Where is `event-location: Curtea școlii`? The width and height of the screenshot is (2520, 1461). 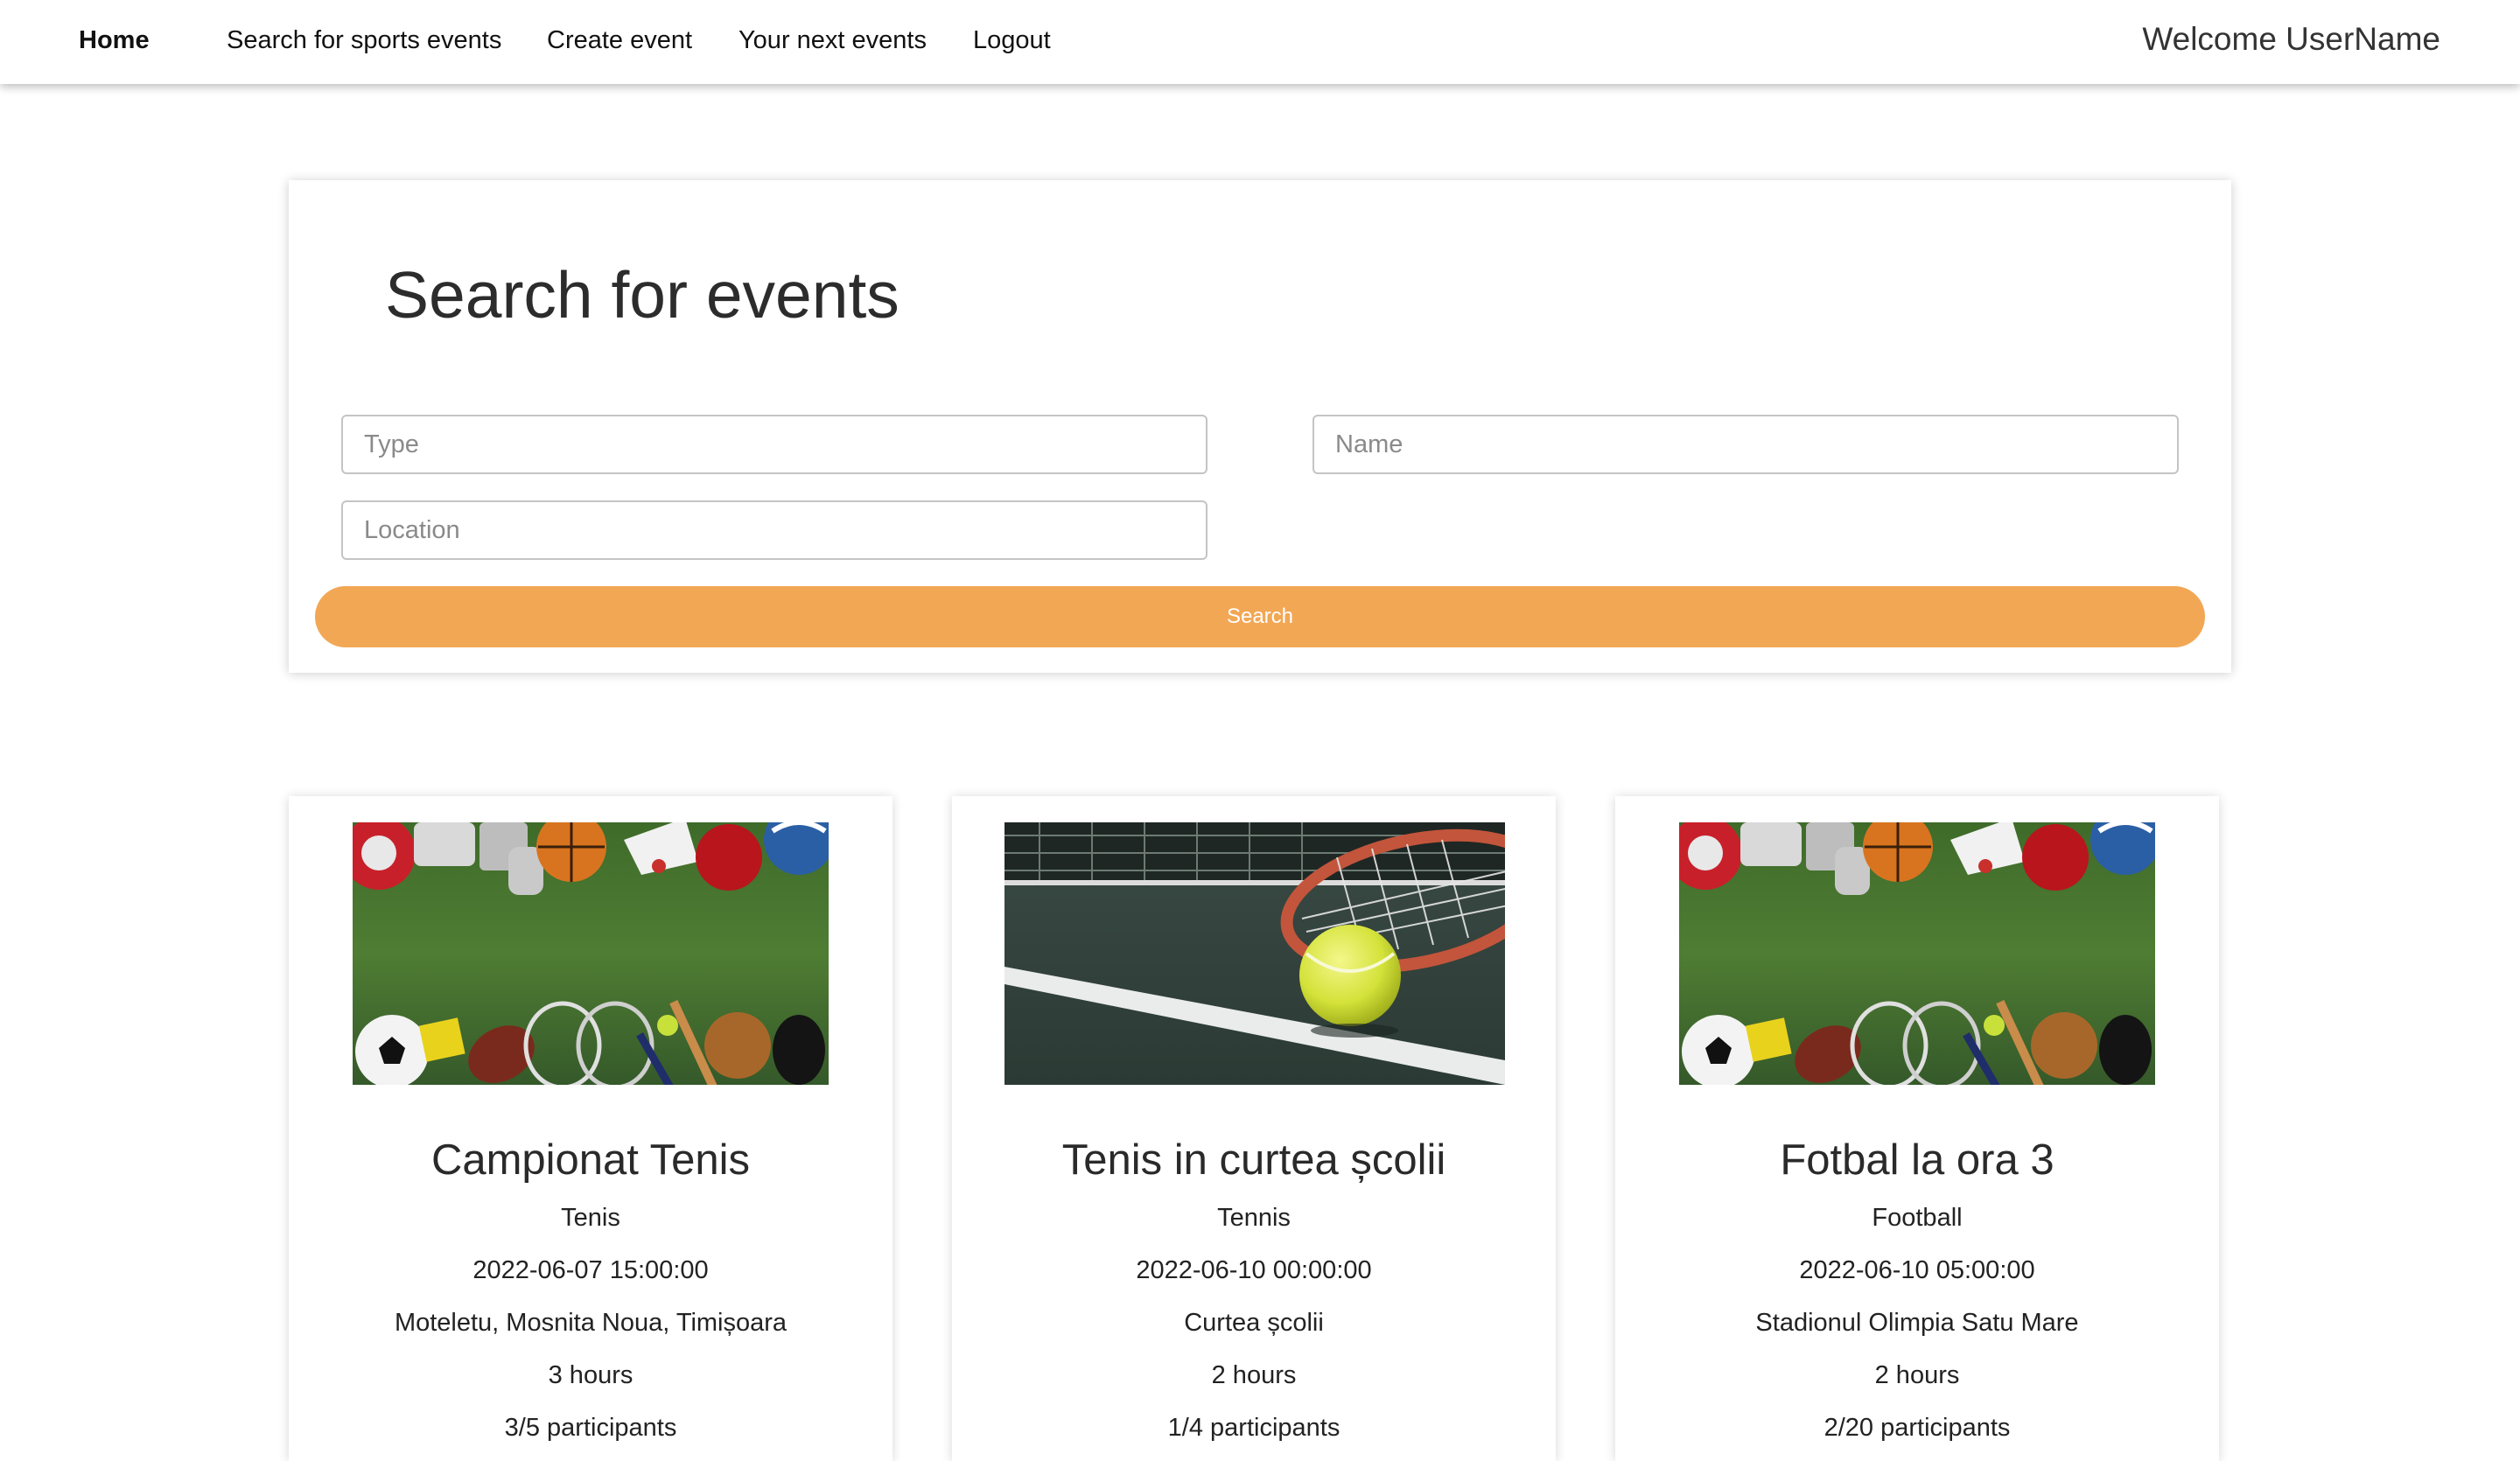 event-location: Curtea școlii is located at coordinates (1254, 1323).